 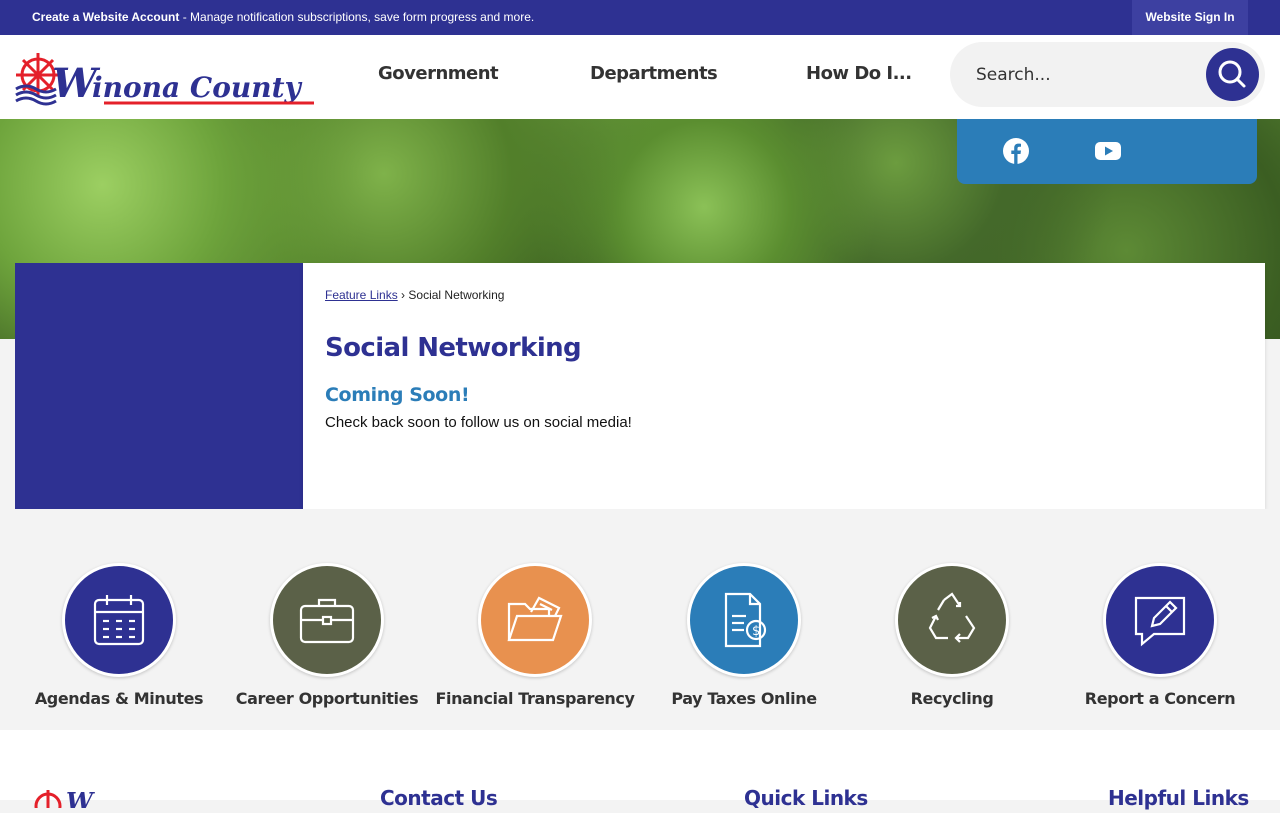 What do you see at coordinates (1160, 698) in the screenshot?
I see `quick-link-label: Report a Concern` at bounding box center [1160, 698].